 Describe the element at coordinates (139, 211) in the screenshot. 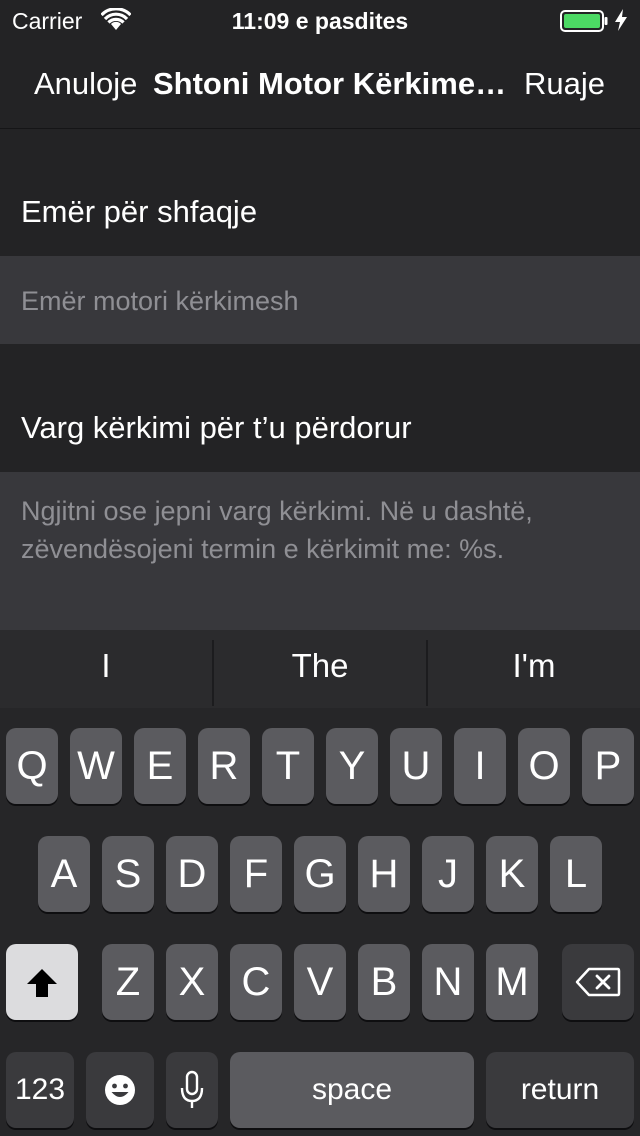

I see `name-section-label: Emër për shfaqje` at that location.